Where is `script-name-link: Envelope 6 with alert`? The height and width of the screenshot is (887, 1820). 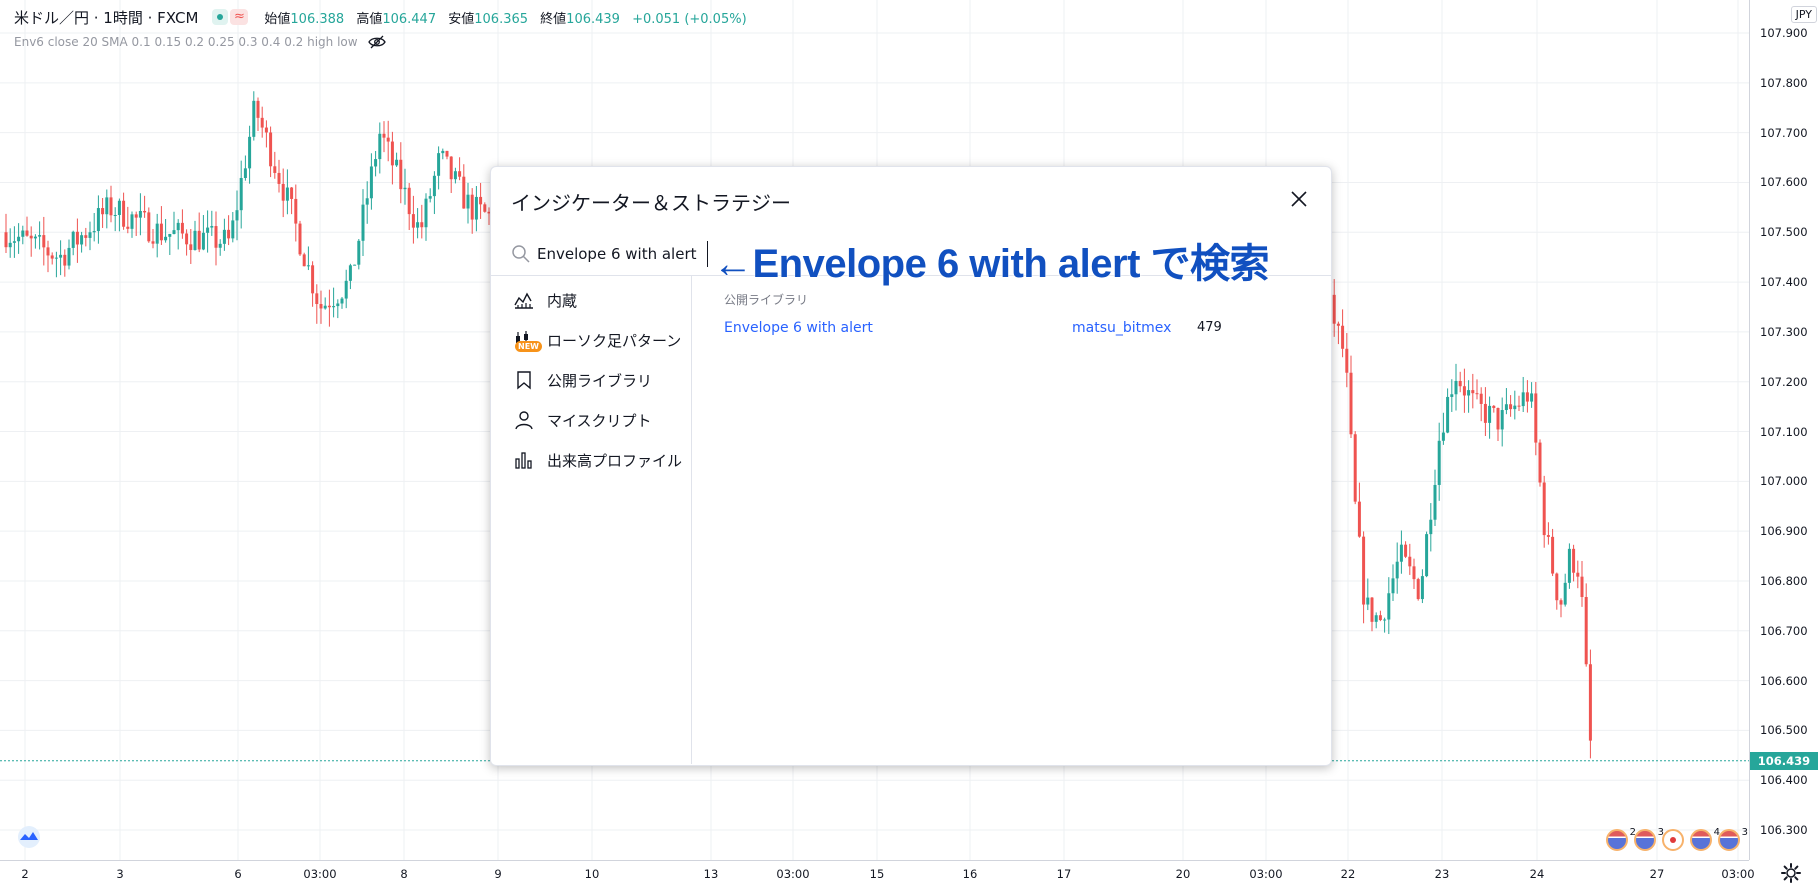
script-name-link: Envelope 6 with alert is located at coordinates (798, 328).